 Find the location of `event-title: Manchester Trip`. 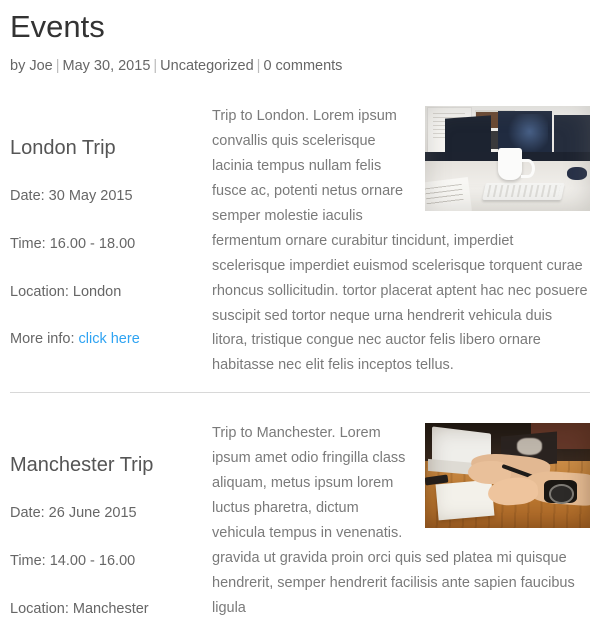

event-title: Manchester Trip is located at coordinates (82, 465).